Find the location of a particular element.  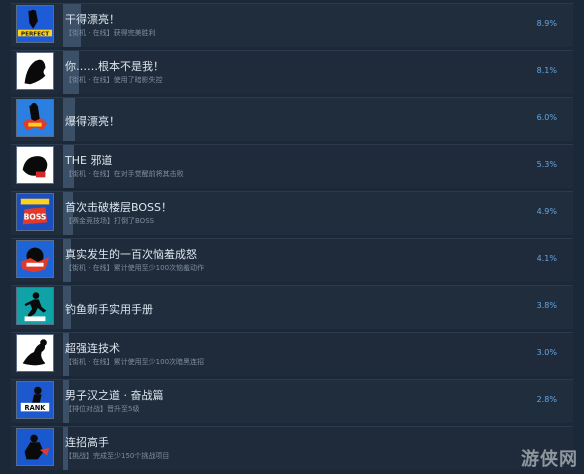

achievement-title: 你……根本不是我！ is located at coordinates (114, 66).